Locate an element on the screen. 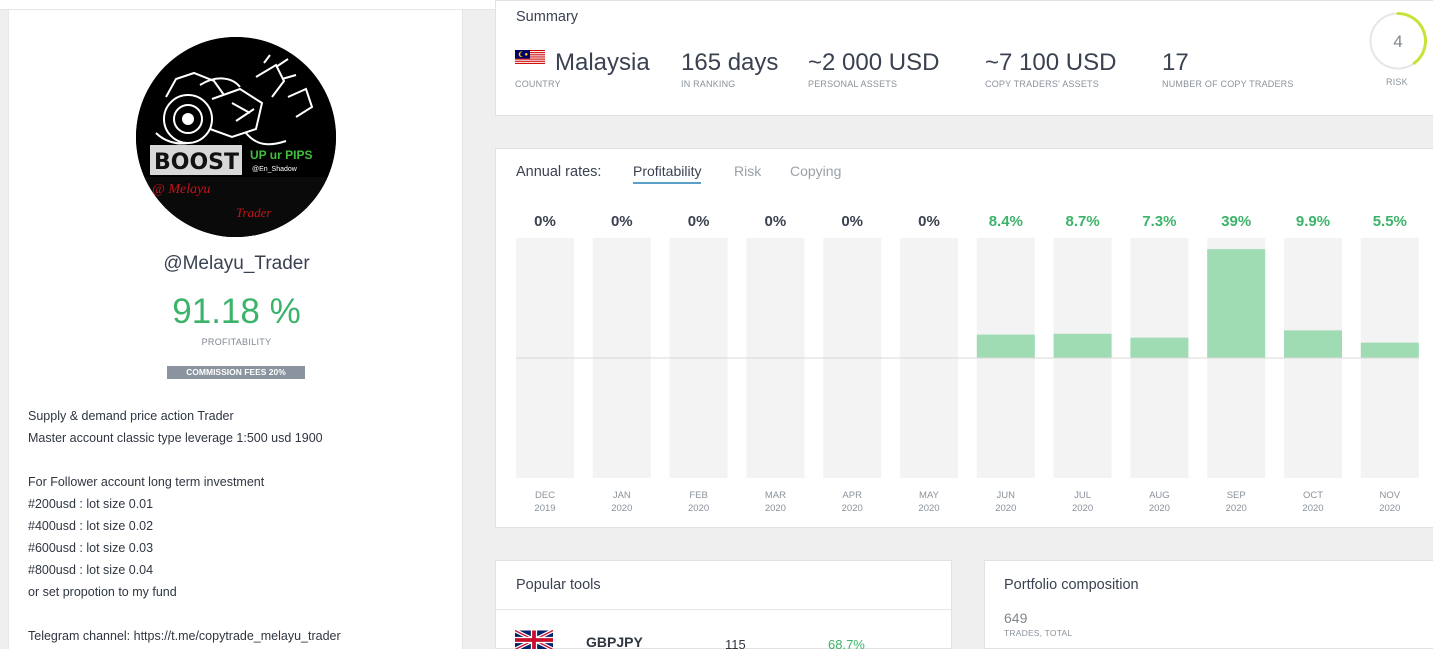  commission-badge: COMMISSION FEES 20% is located at coordinates (236, 372).